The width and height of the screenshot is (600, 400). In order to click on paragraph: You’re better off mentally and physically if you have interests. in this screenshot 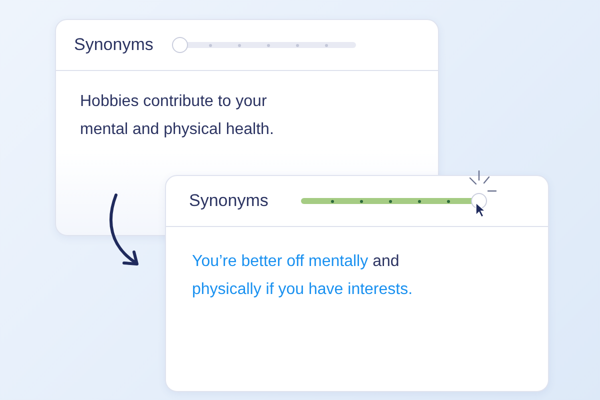, I will do `click(303, 276)`.